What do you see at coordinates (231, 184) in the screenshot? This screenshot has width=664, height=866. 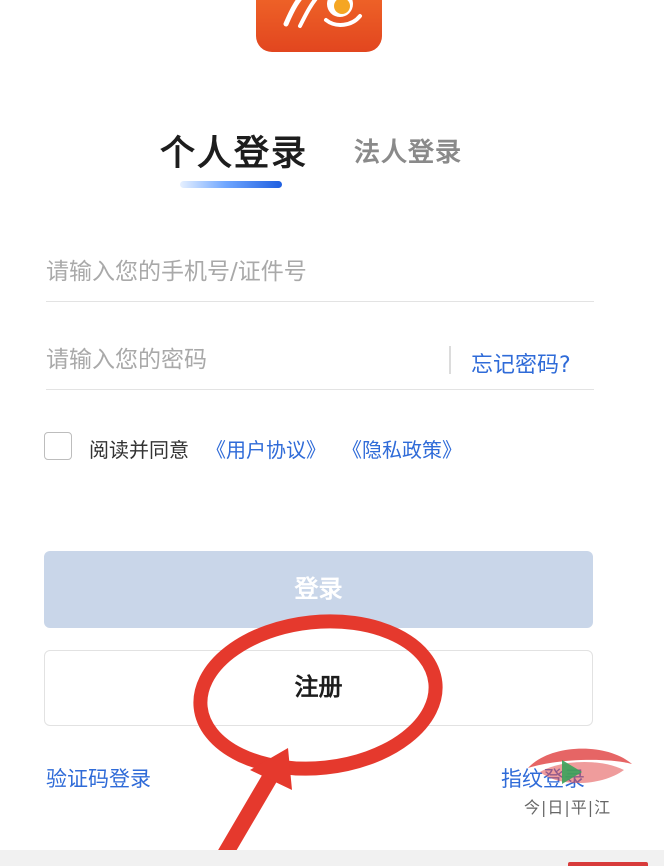 I see `active-tab-indicator` at bounding box center [231, 184].